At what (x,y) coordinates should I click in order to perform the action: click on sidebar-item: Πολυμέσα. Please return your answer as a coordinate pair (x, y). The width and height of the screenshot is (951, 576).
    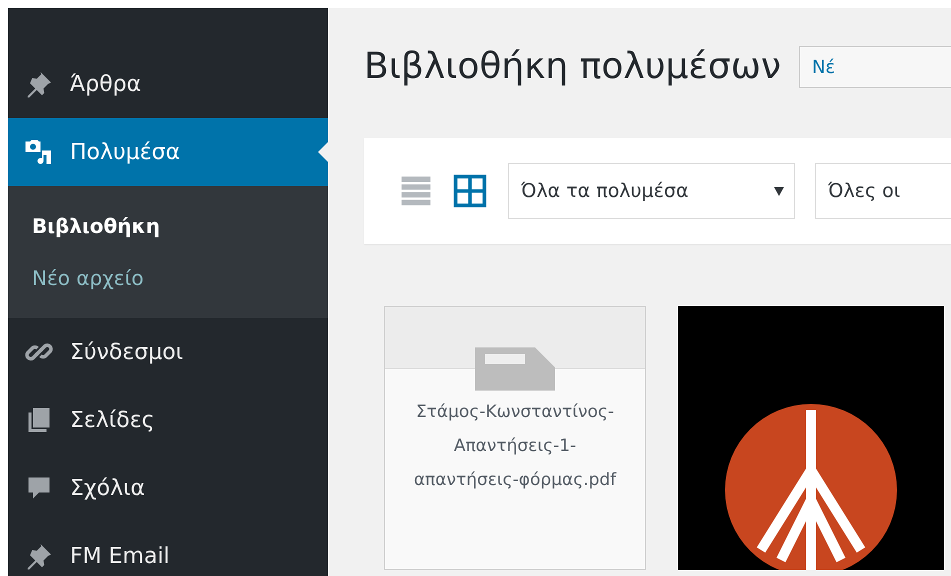
    Looking at the image, I should click on (168, 152).